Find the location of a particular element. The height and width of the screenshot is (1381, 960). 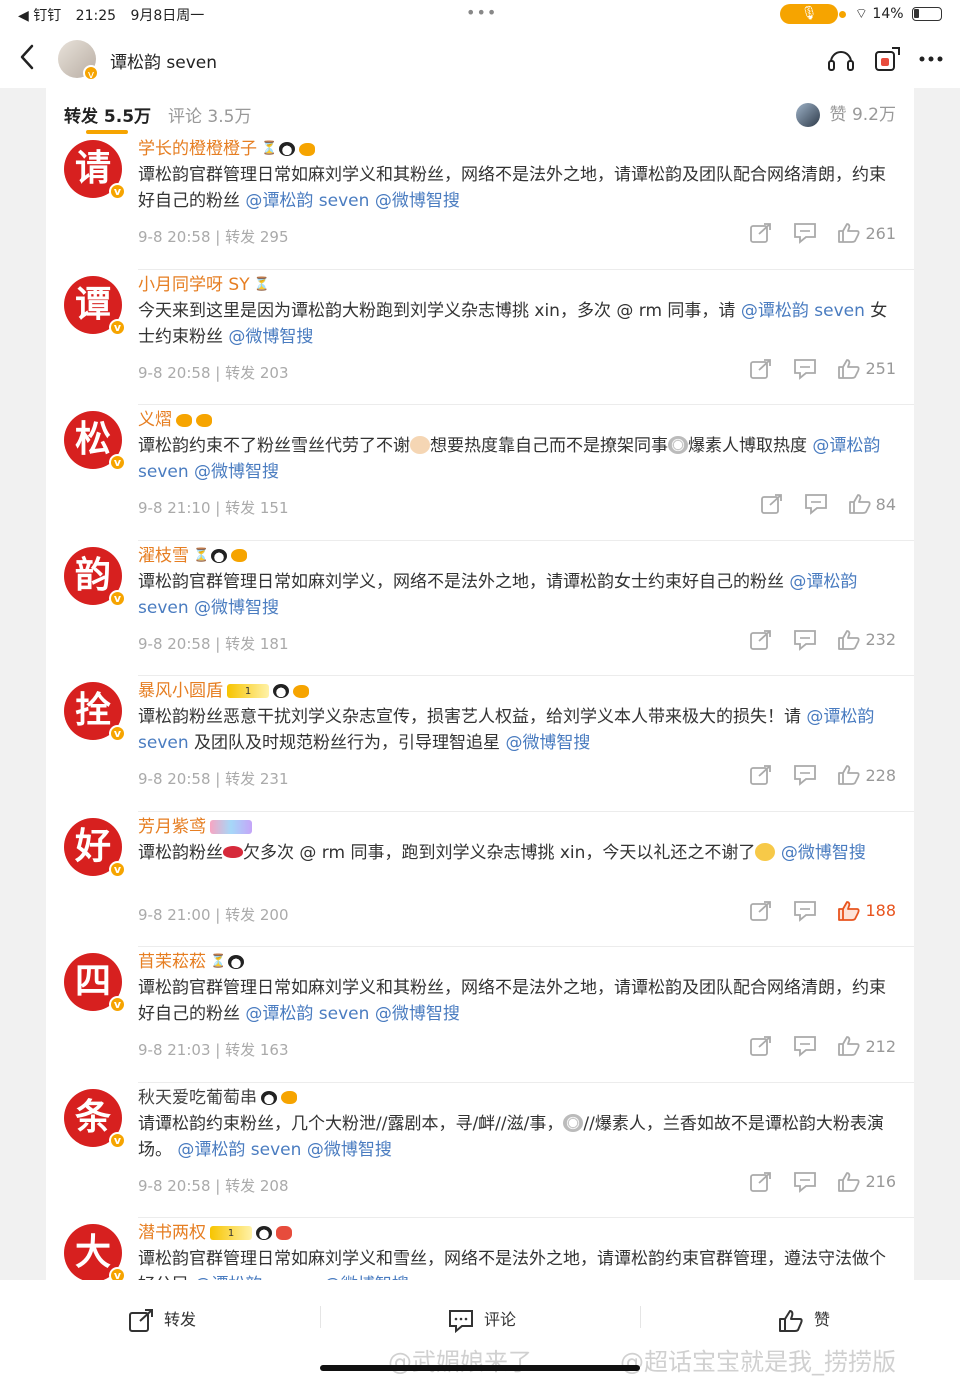

author-avatar: v is located at coordinates (78, 60).